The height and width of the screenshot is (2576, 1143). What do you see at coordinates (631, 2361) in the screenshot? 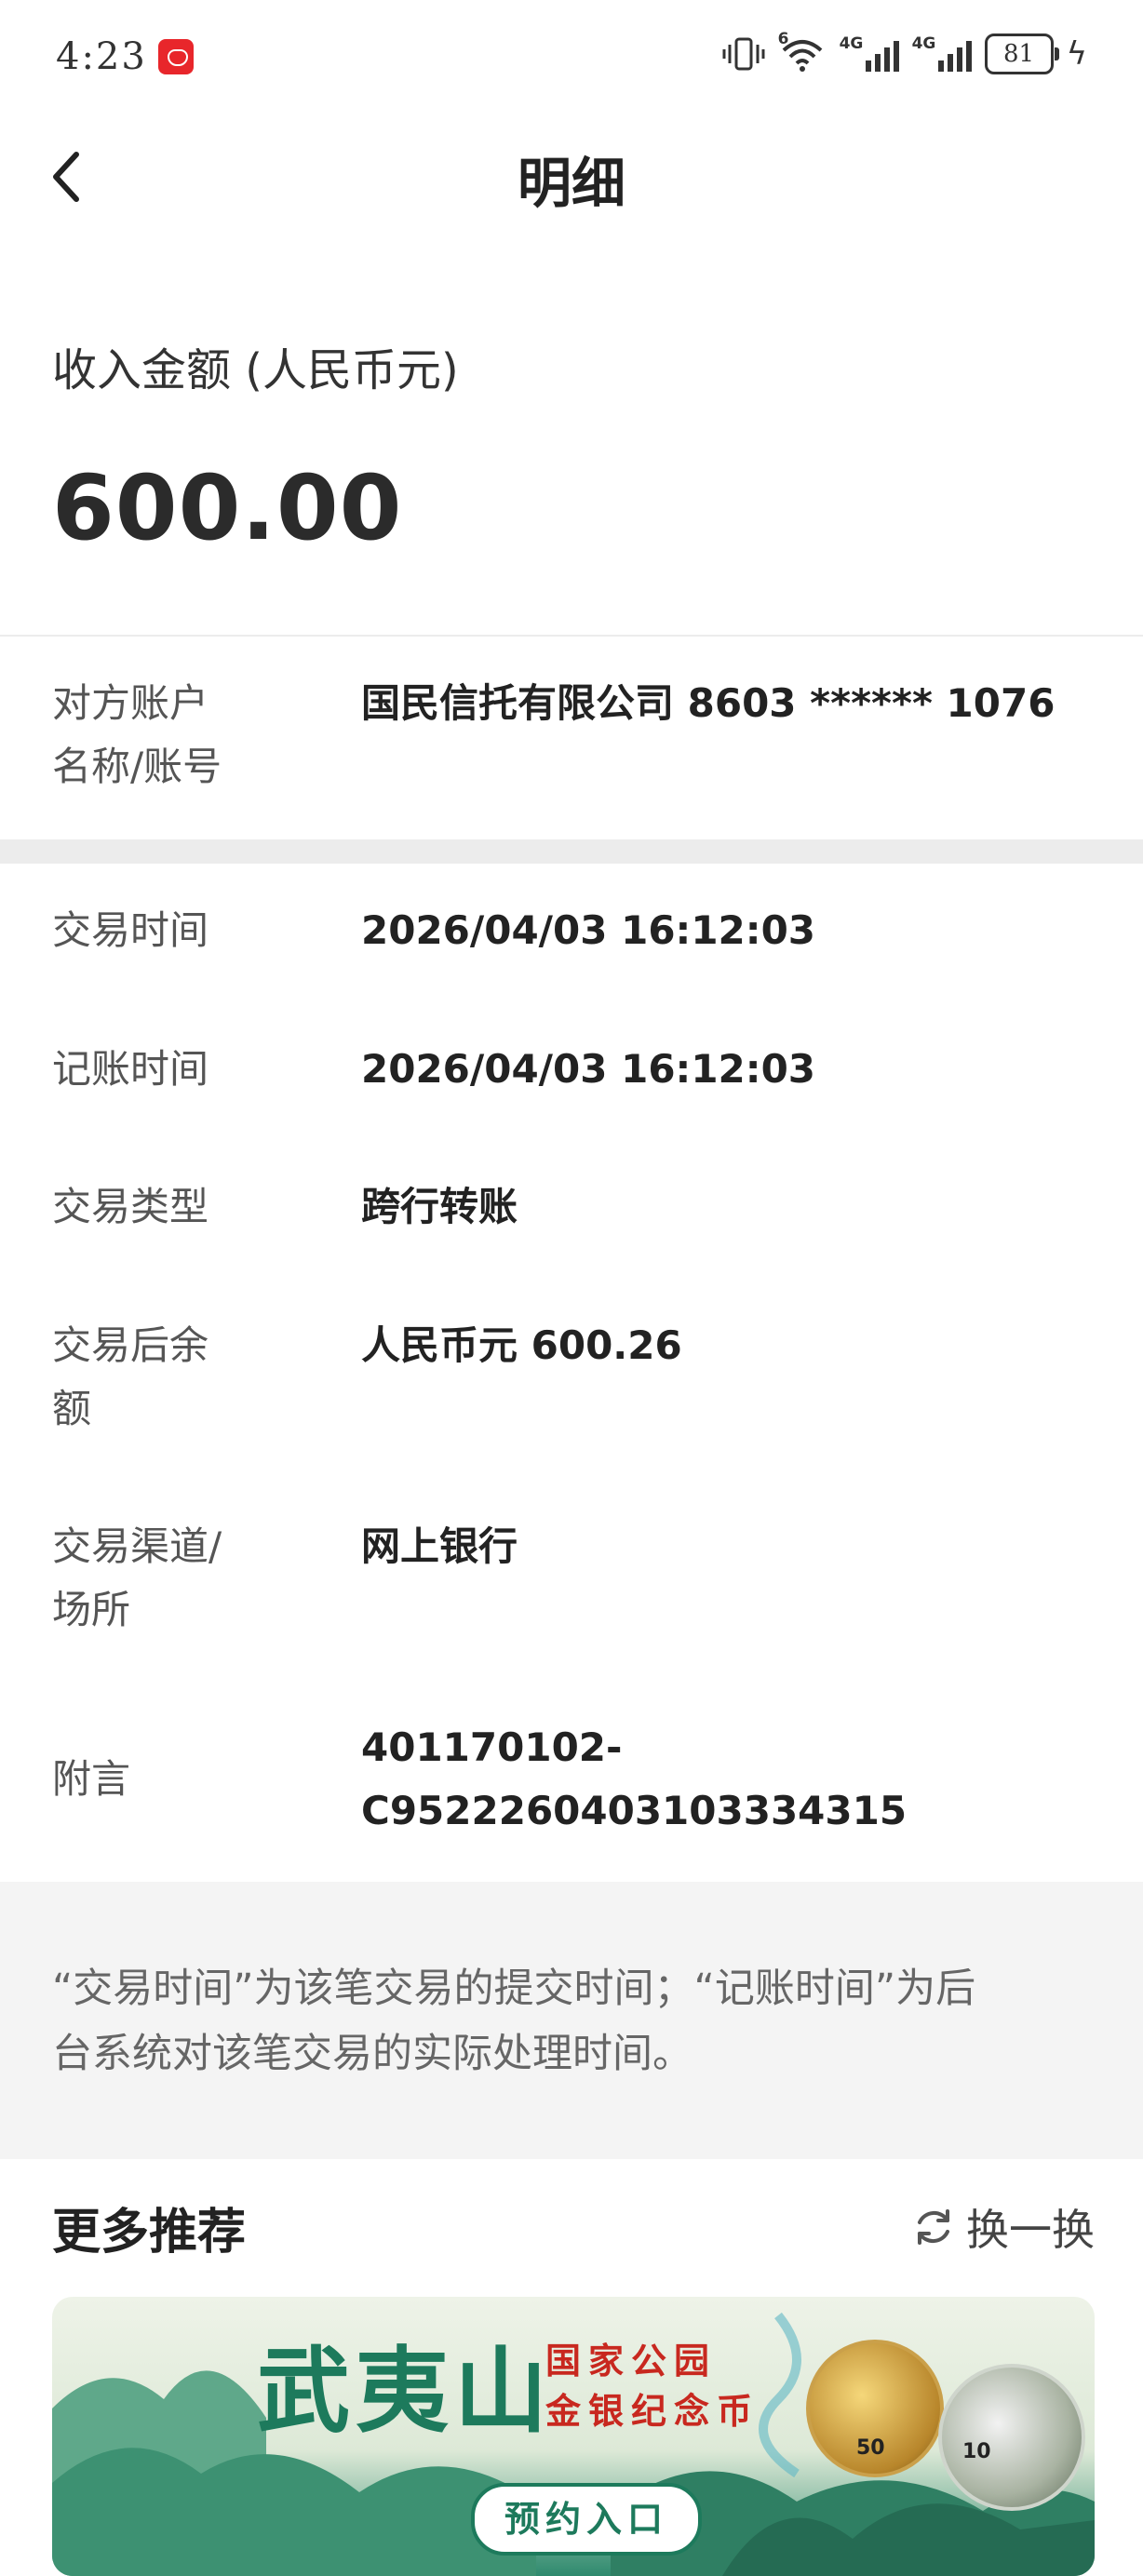
I see `banner-subtitle: 国家公园` at bounding box center [631, 2361].